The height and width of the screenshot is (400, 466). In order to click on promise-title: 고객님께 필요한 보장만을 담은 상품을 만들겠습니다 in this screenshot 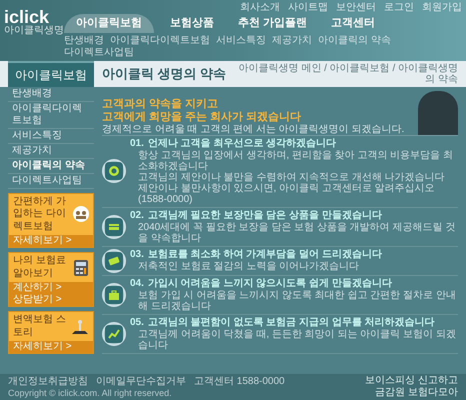, I will do `click(265, 216)`.